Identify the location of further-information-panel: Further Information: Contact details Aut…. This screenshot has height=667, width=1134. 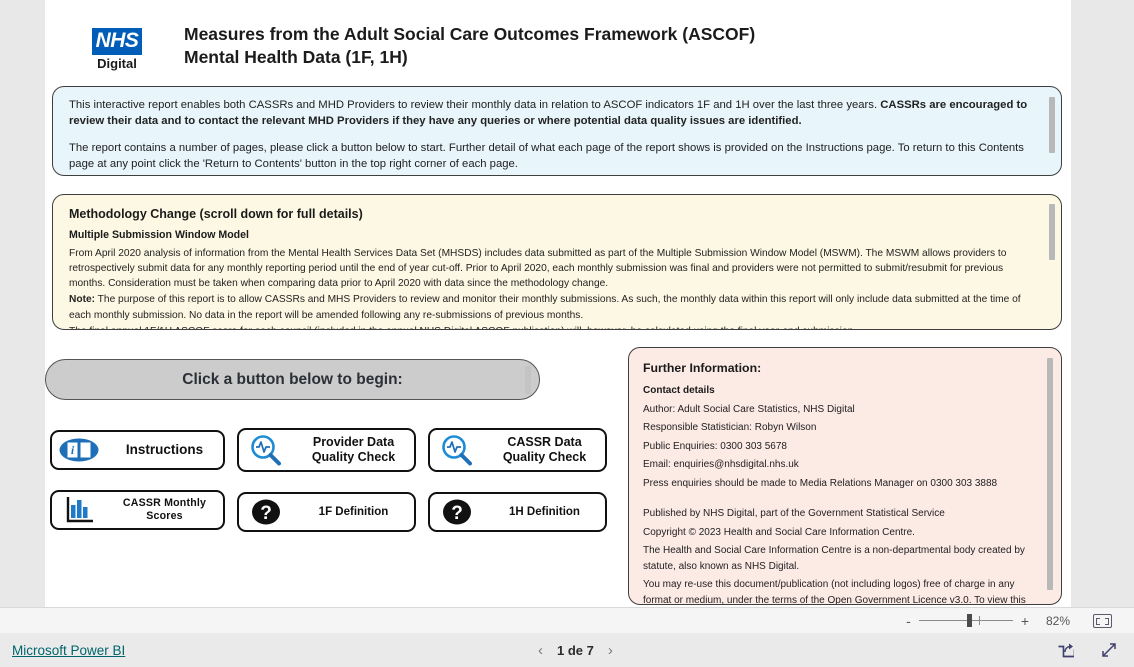
(845, 476).